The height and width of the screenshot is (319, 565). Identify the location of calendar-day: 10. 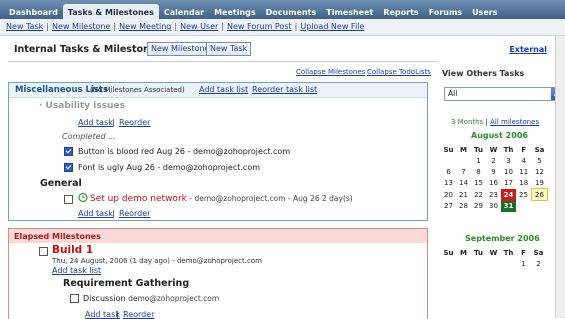
(508, 171).